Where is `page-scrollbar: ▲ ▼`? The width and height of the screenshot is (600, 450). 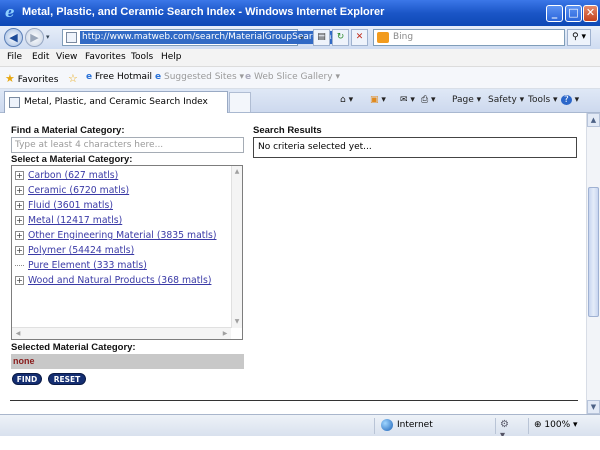 page-scrollbar: ▲ ▼ is located at coordinates (593, 263).